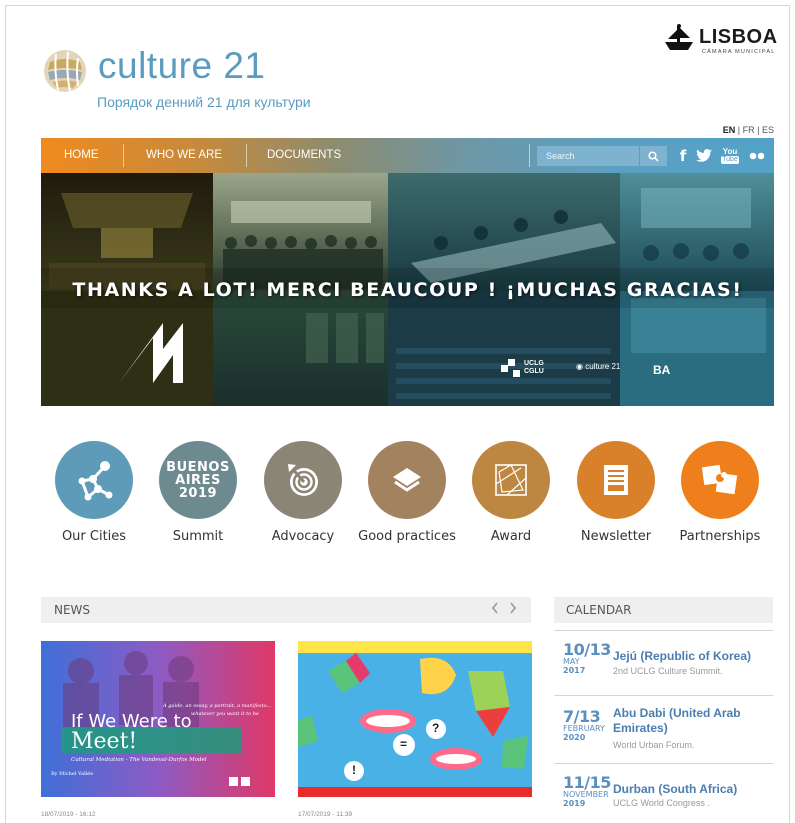 The image size is (795, 823). I want to click on event-month: MAY, so click(571, 661).